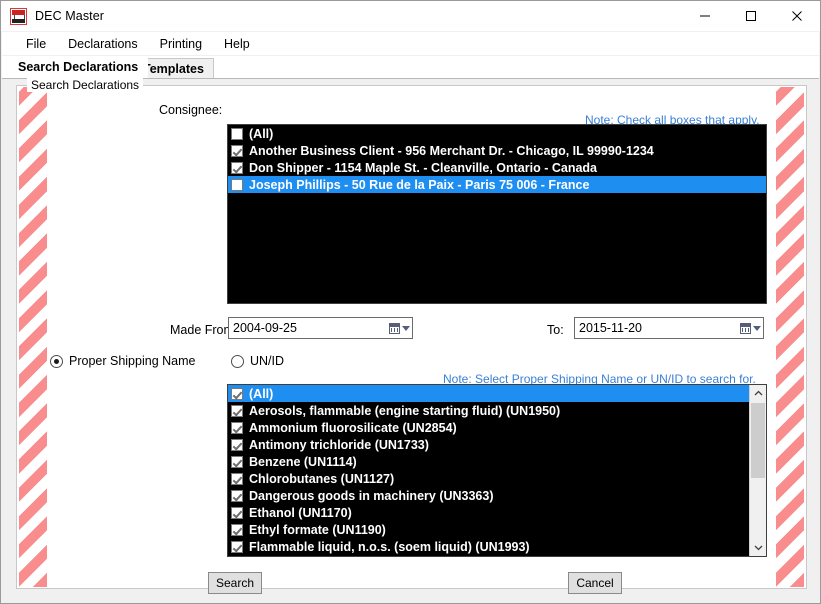 This screenshot has height=604, width=821. I want to click on radio-proper-shipping-name: Proper Shipping Name, so click(122, 361).